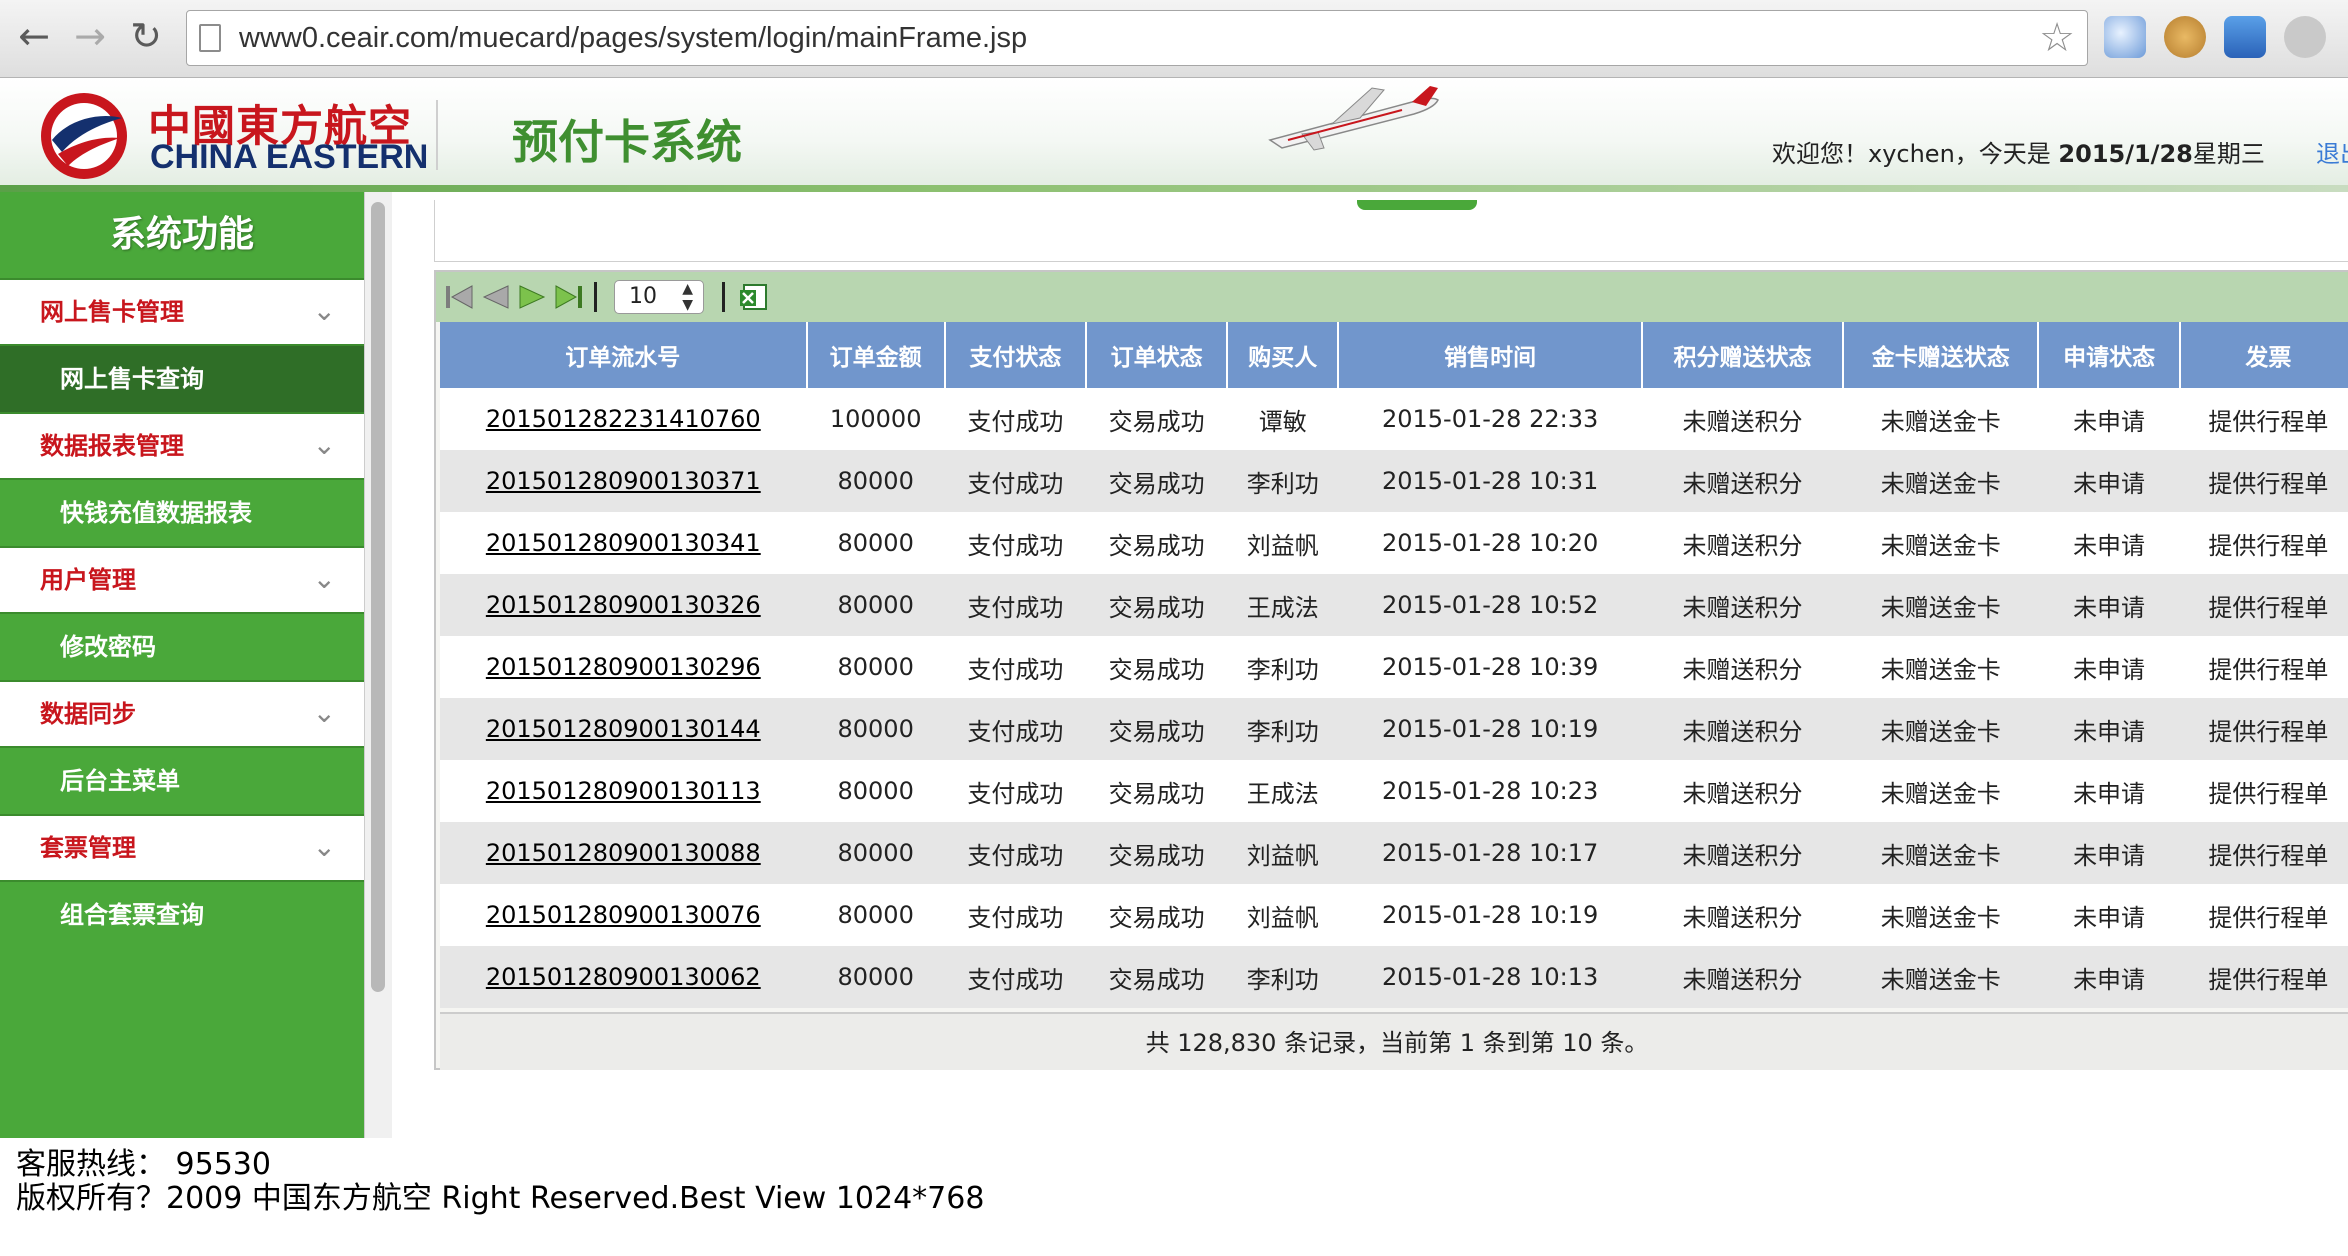  Describe the element at coordinates (568, 297) in the screenshot. I see `last-page-icon` at that location.